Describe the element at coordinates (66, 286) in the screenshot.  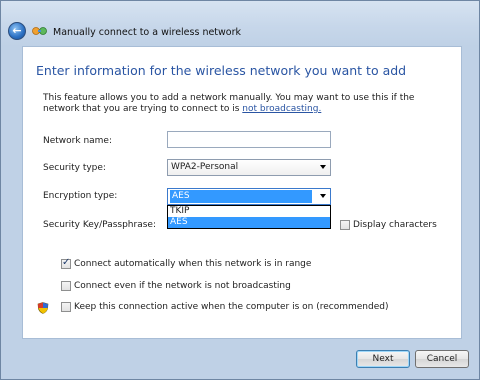
I see `connect-even-checkbox` at that location.